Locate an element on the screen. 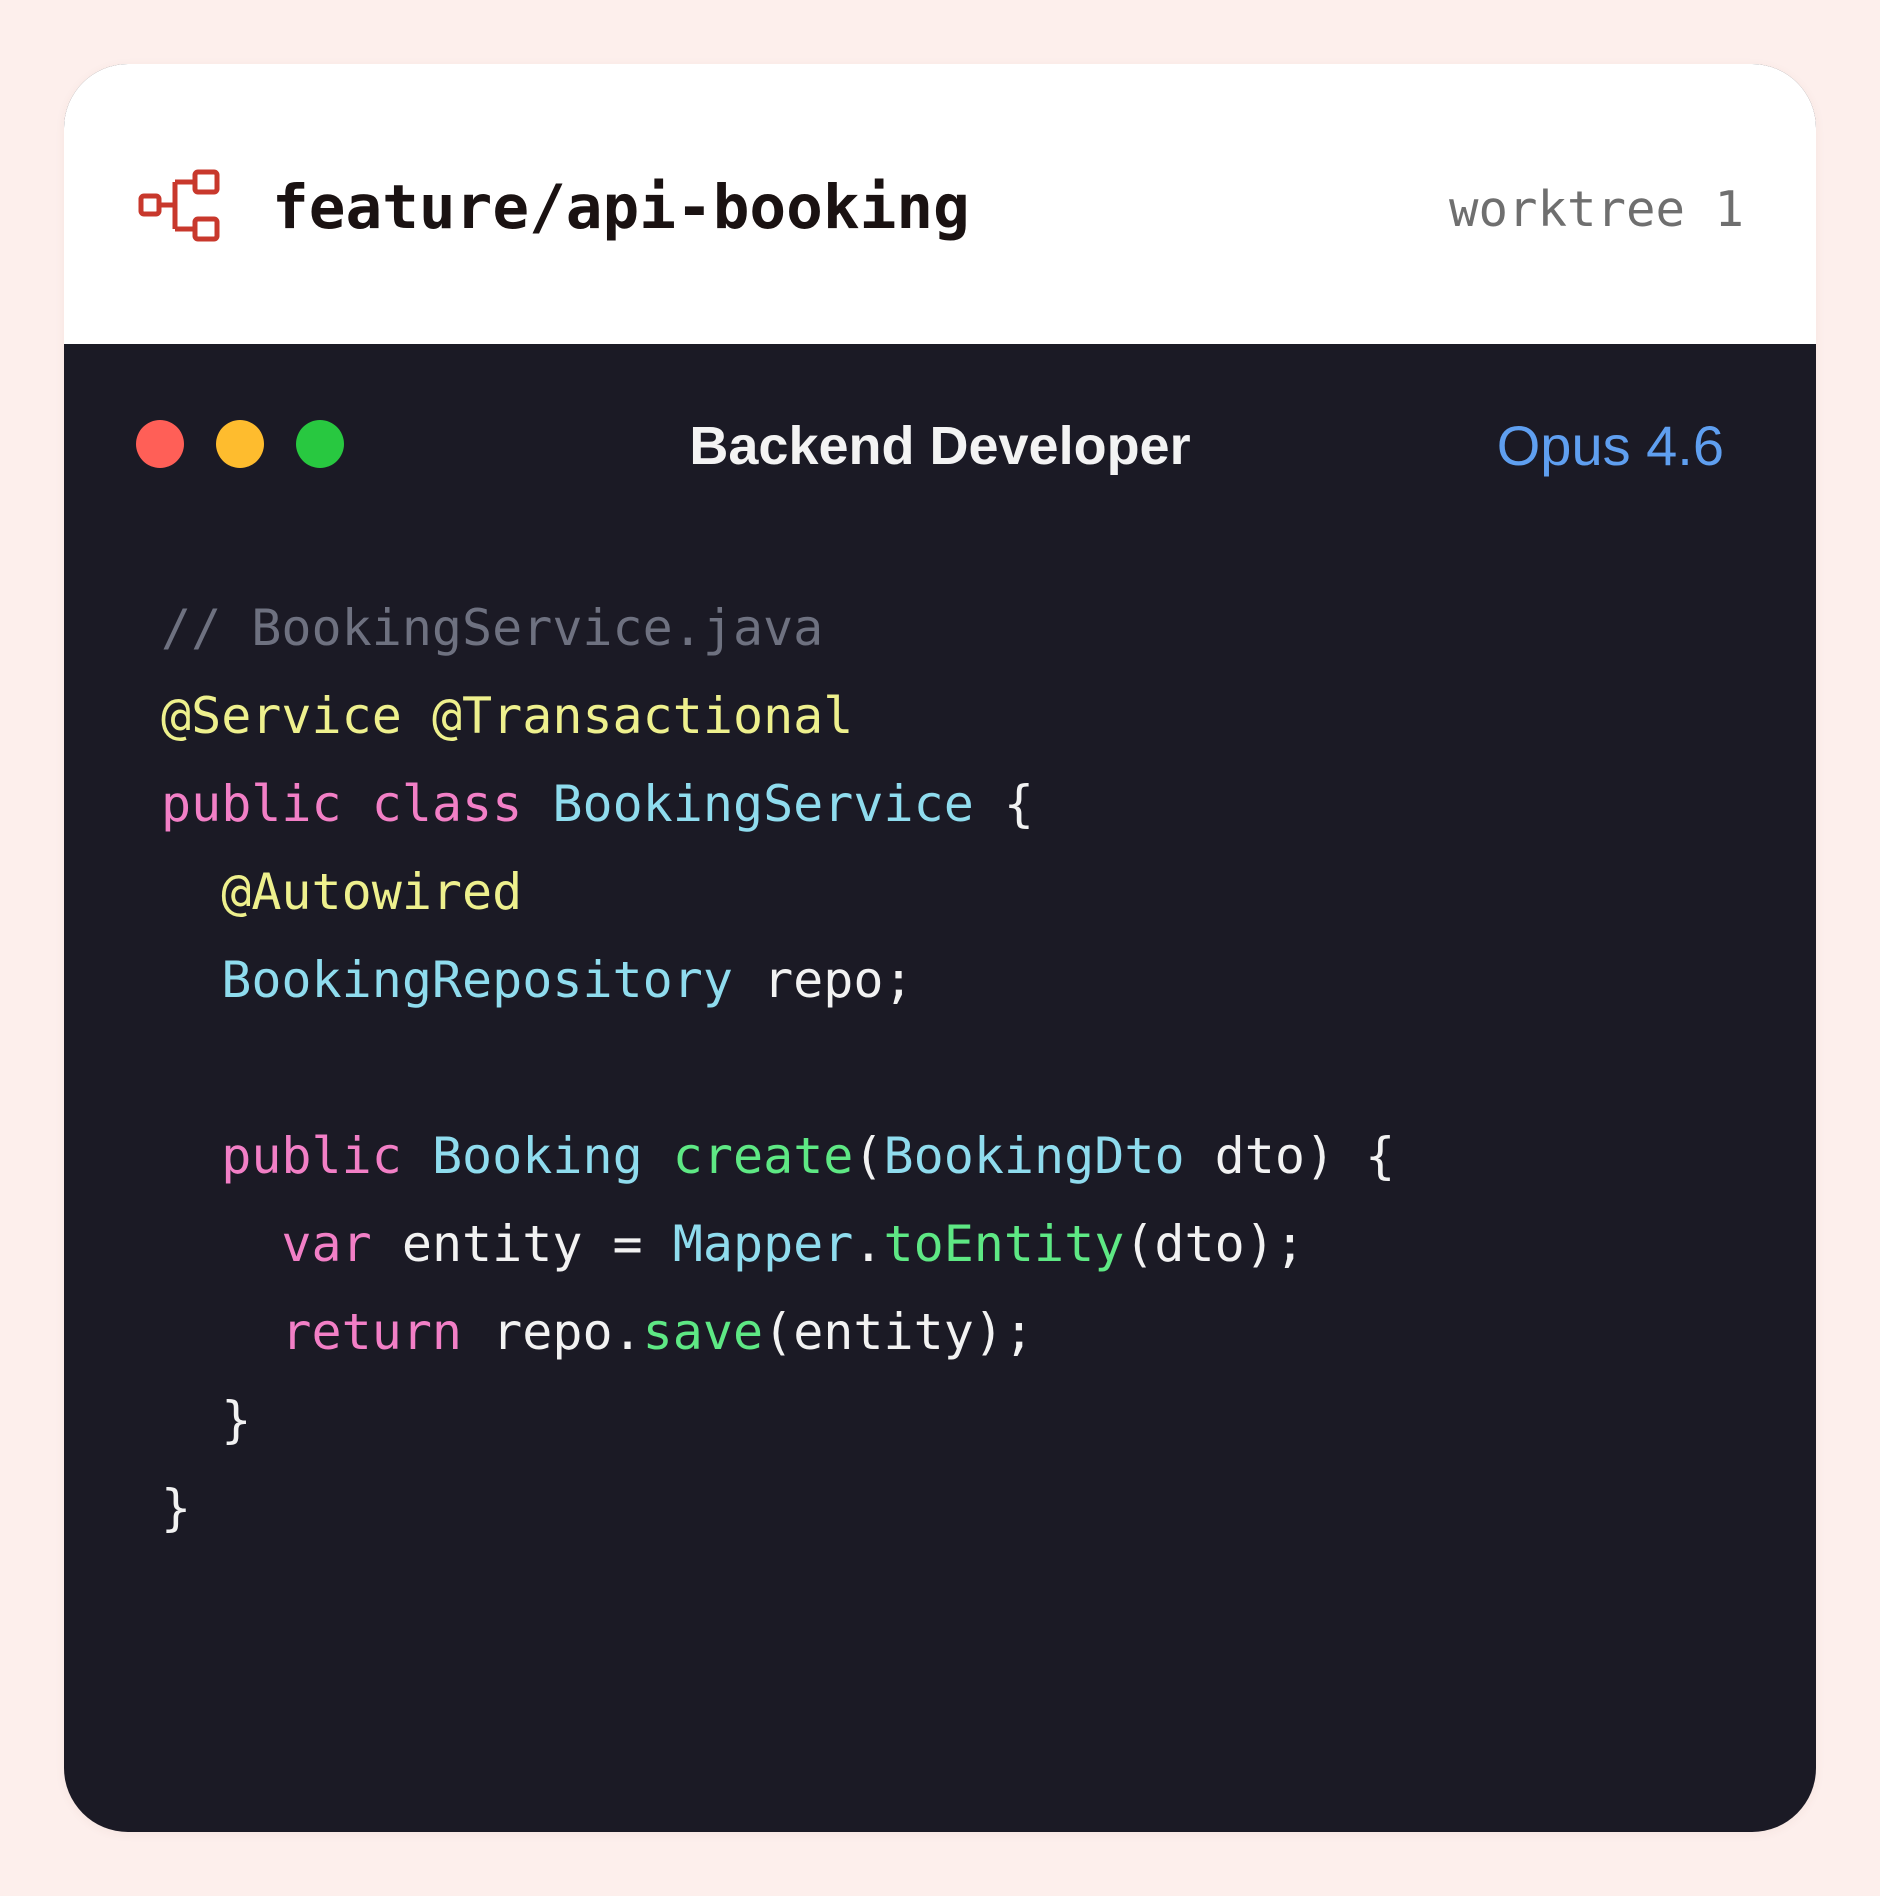 The image size is (1880, 1896). code-token-type: Mapper is located at coordinates (763, 1244).